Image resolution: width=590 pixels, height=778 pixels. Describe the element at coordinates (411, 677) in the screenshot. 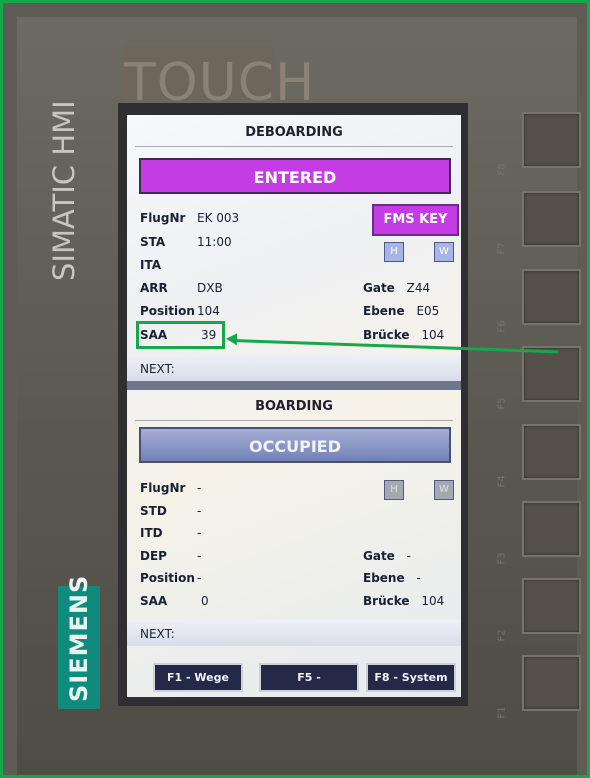

I see `footer-button-f8-system: F8 - System` at that location.